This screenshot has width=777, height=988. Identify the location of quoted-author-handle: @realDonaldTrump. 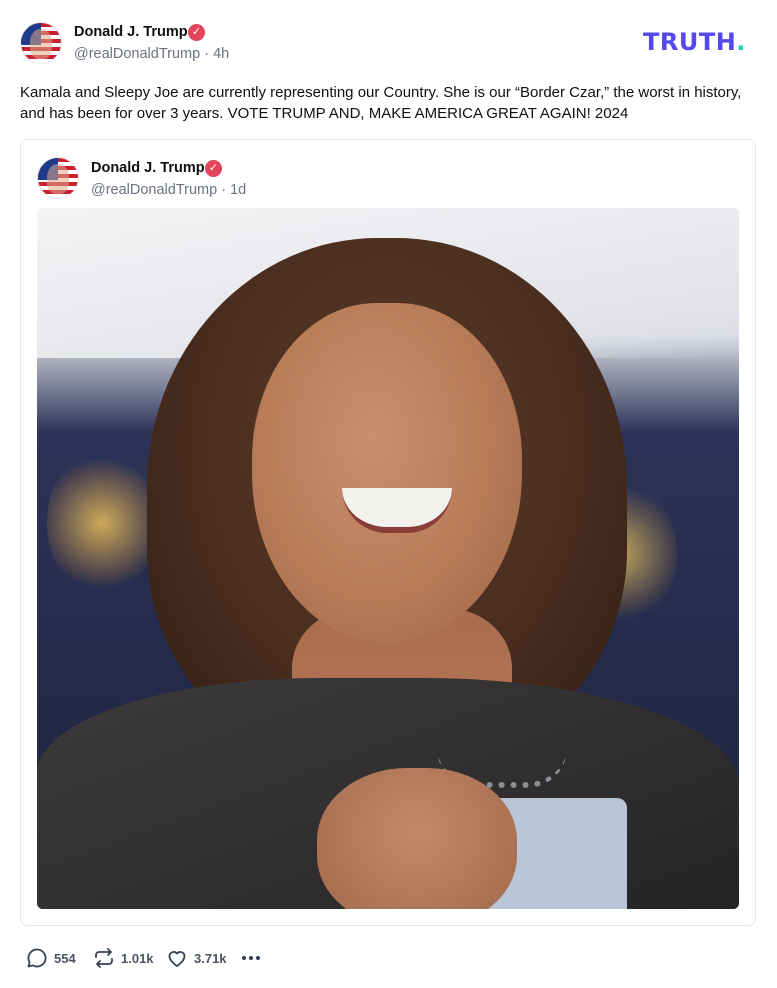
(154, 190).